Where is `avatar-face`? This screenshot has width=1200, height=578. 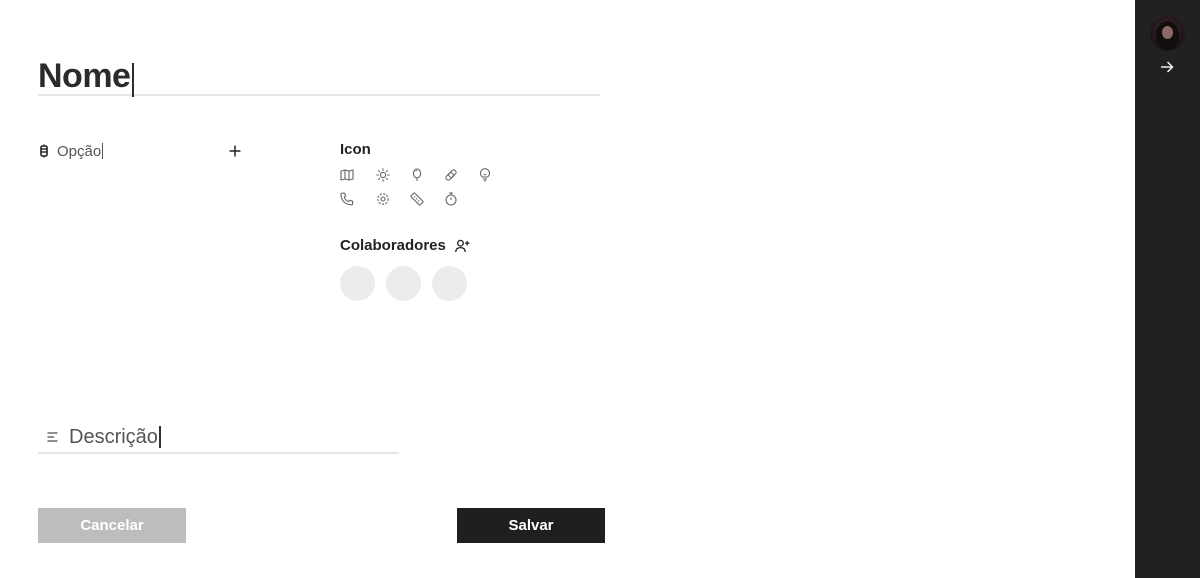
avatar-face is located at coordinates (1167, 32).